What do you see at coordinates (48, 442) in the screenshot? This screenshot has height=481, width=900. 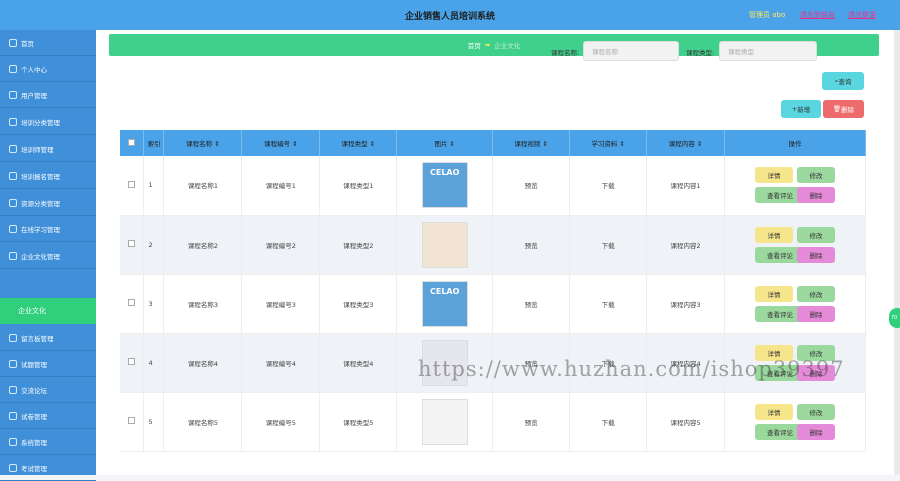 I see `sidebar-item-system: 系统管理` at bounding box center [48, 442].